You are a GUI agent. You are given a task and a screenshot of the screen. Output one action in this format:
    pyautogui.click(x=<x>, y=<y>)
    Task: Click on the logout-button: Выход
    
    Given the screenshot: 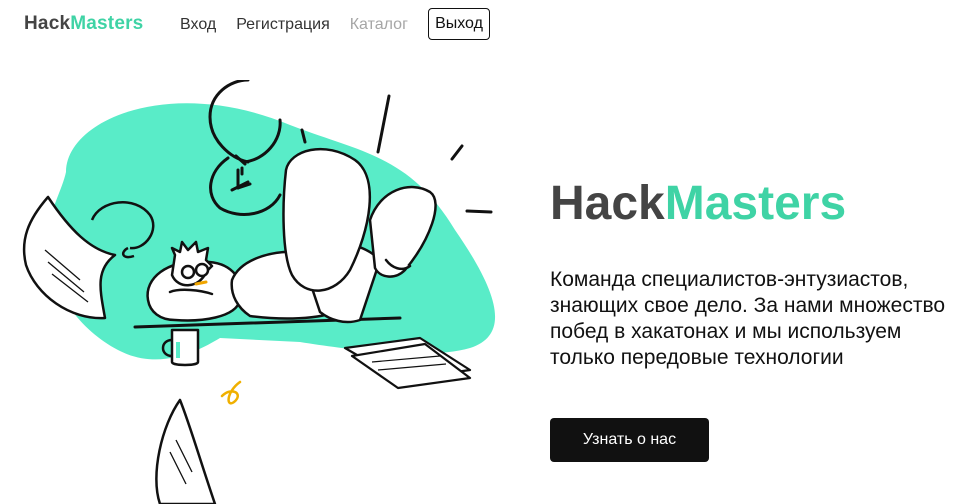 What is the action you would take?
    pyautogui.click(x=459, y=24)
    